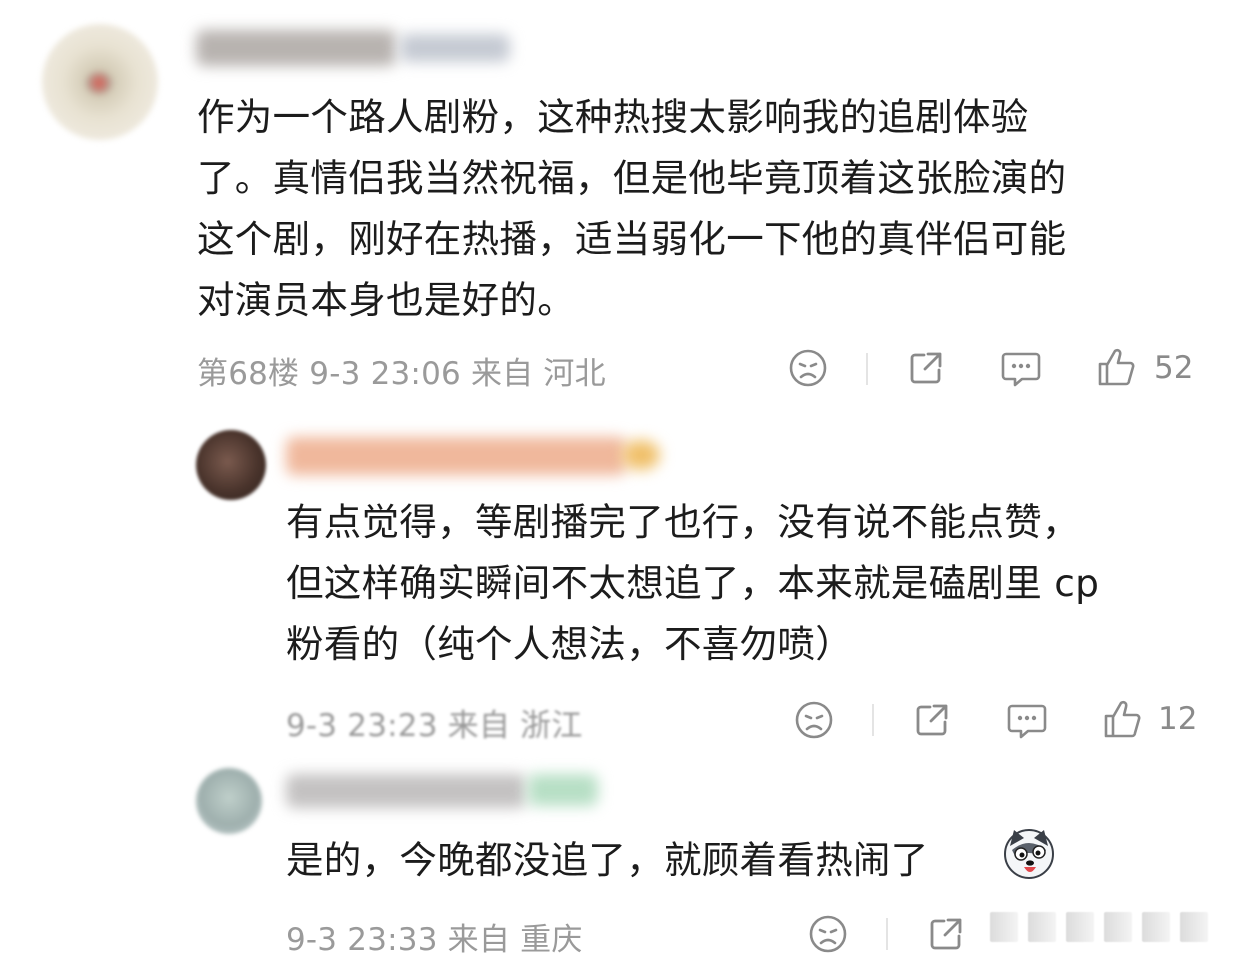  Describe the element at coordinates (613, 117) in the screenshot. I see `comment-line: 作为一个路人剧粉，这种热搜太影响我的追剧体验` at that location.